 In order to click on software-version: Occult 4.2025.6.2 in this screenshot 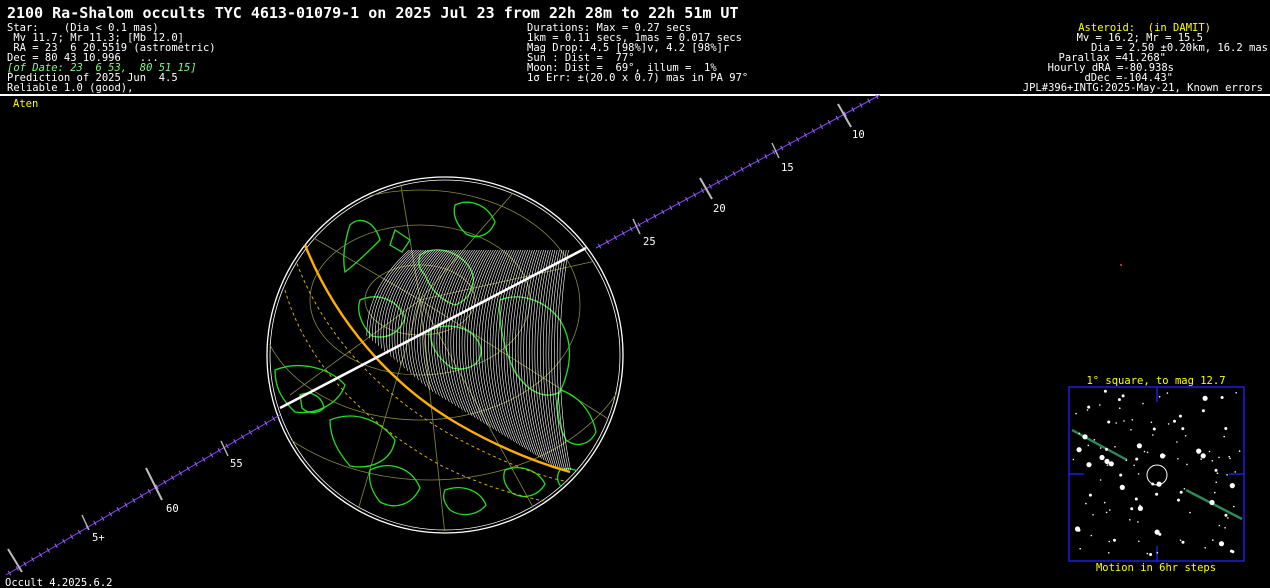, I will do `click(58, 582)`.